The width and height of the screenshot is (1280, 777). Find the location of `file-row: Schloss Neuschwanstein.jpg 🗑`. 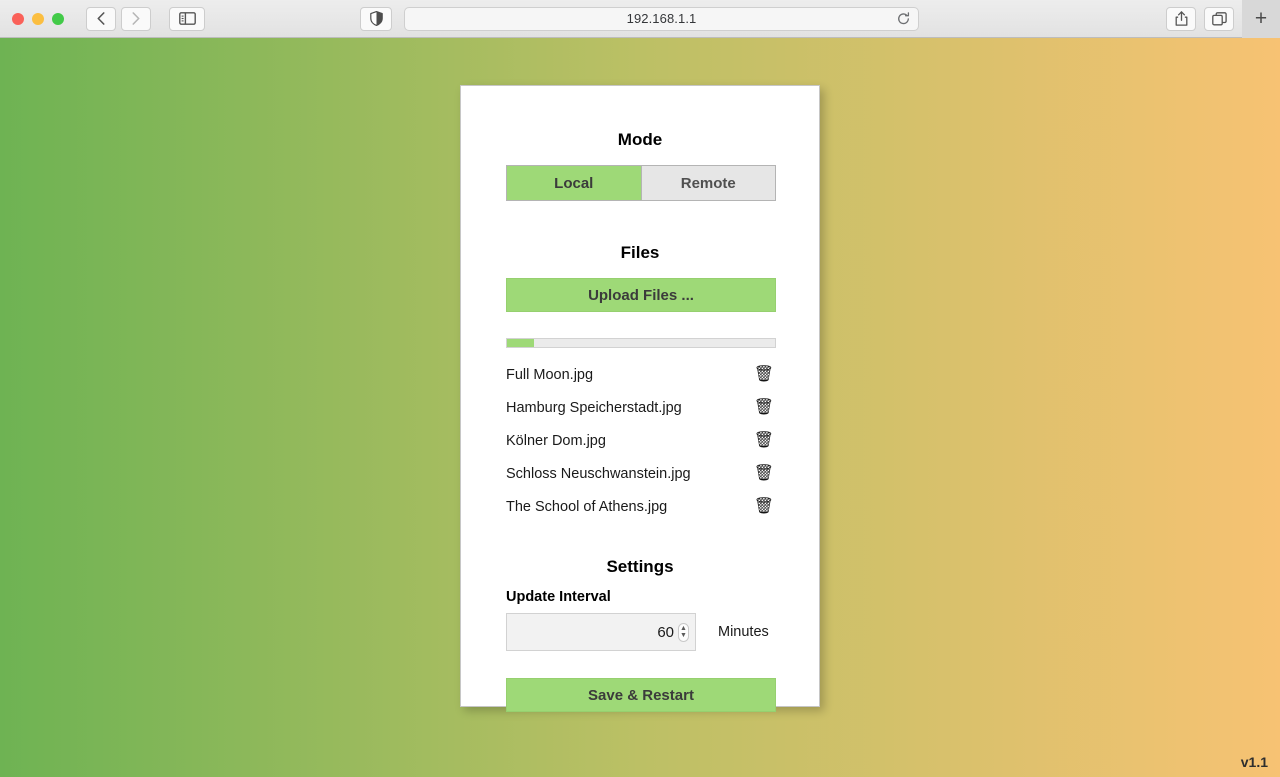

file-row: Schloss Neuschwanstein.jpg 🗑 is located at coordinates (641, 473).